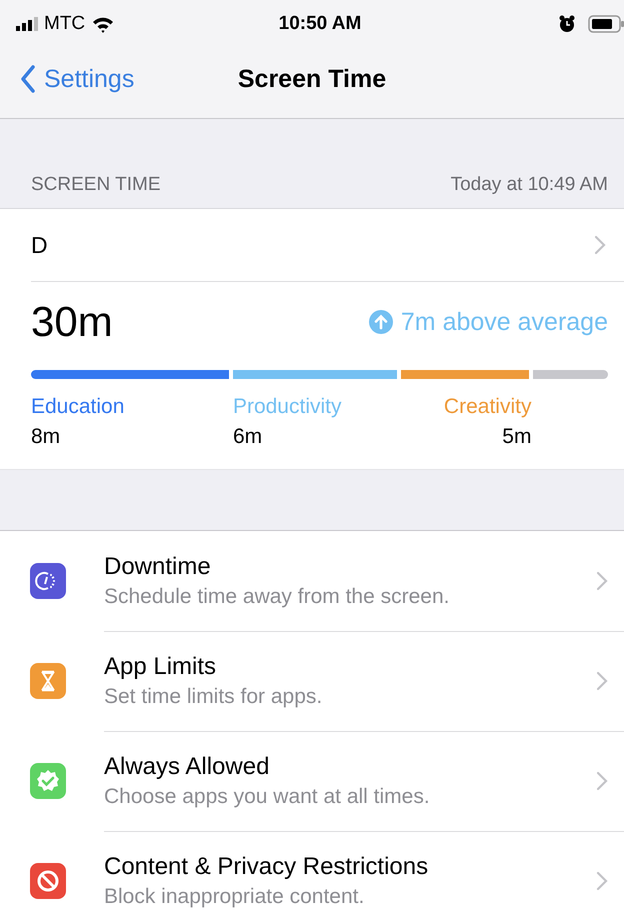  Describe the element at coordinates (72, 322) in the screenshot. I see `total-time: 30m` at that location.